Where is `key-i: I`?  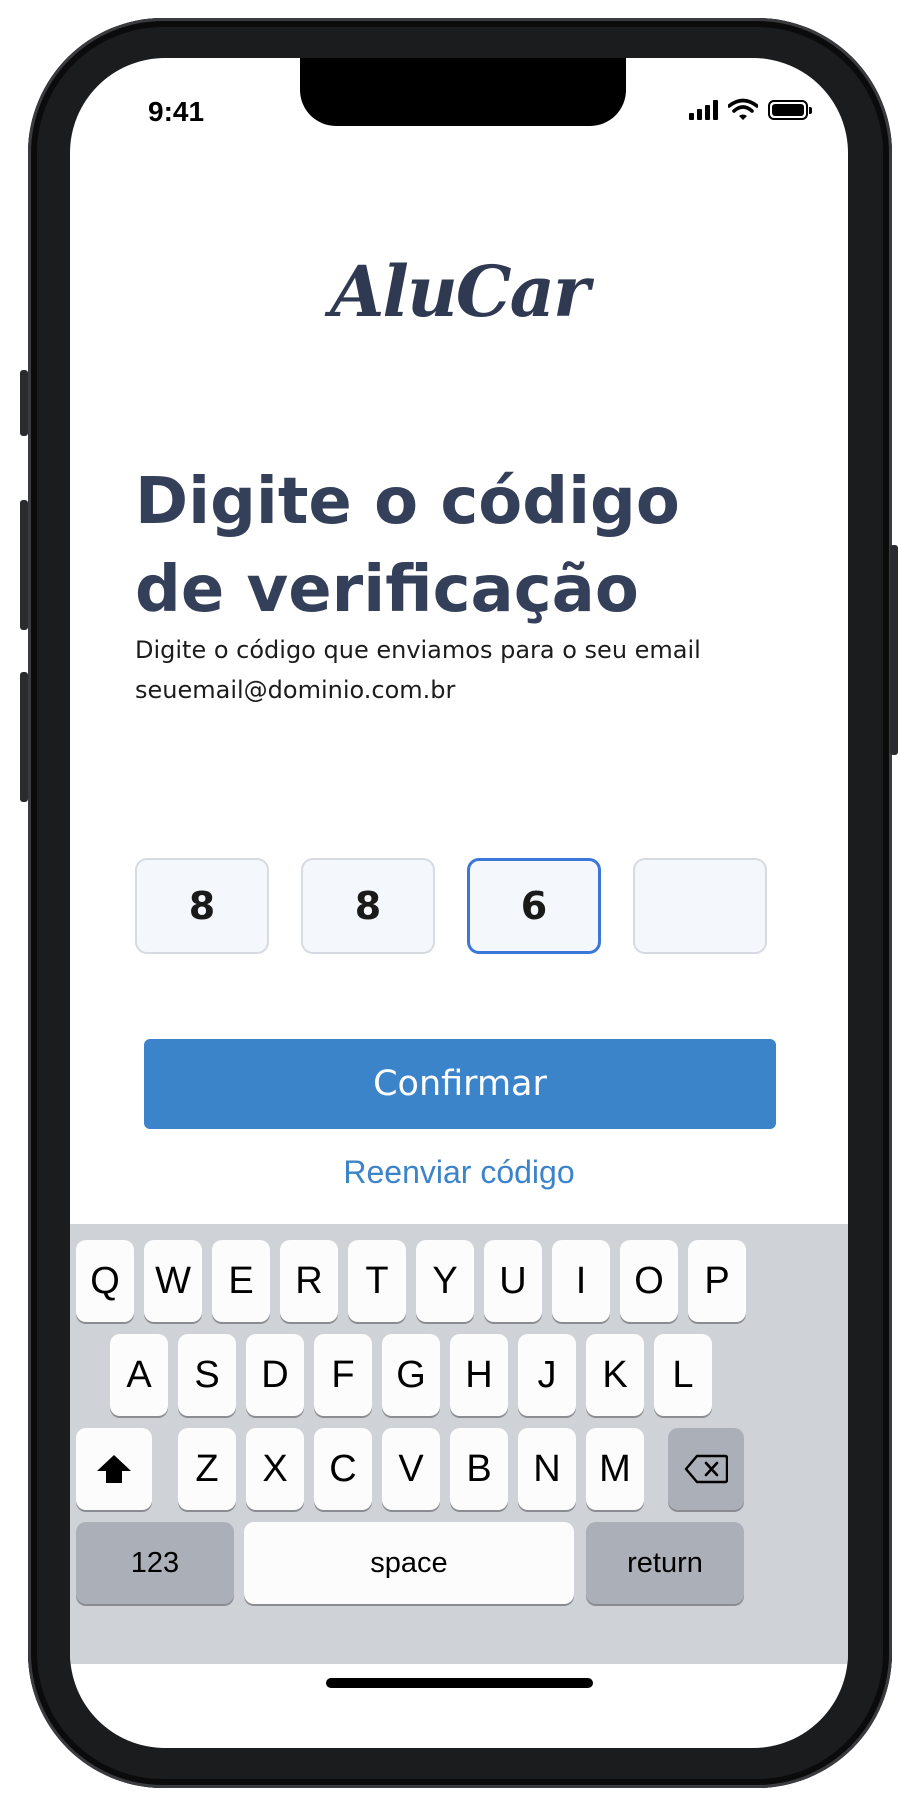
key-i: I is located at coordinates (581, 1281).